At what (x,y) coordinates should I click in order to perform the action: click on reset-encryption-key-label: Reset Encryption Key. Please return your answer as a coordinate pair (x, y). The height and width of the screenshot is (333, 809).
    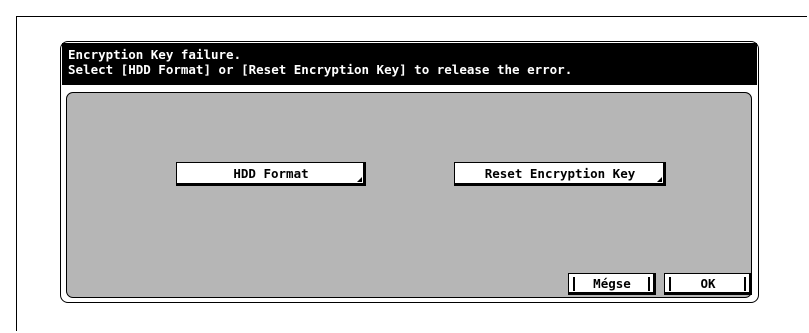
    Looking at the image, I should click on (560, 173).